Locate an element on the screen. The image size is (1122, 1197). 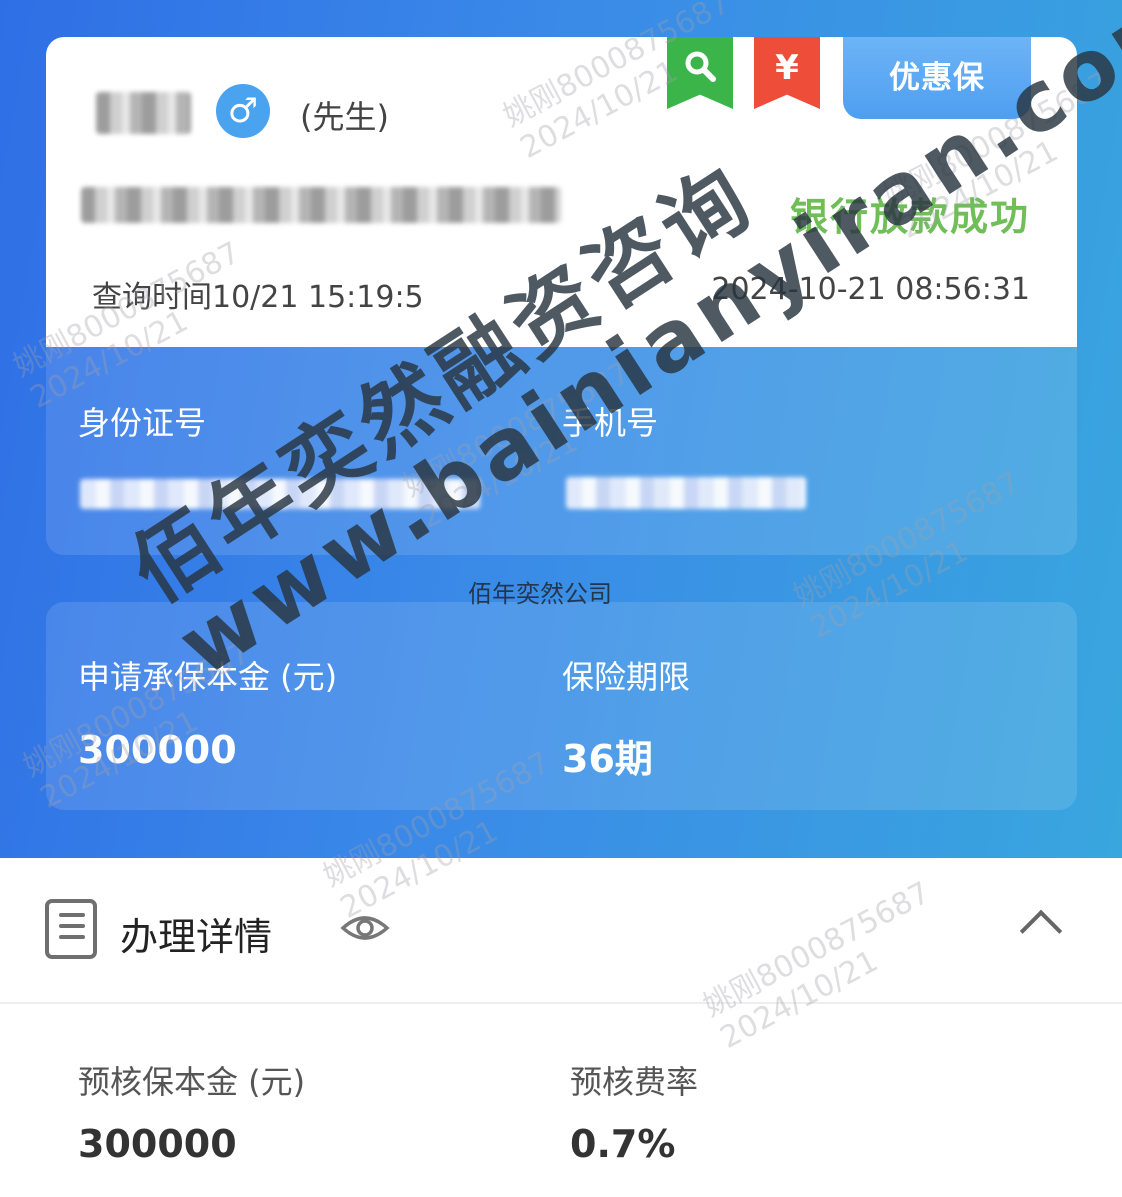
precheck-rate-label: 预核费率 is located at coordinates (634, 1082).